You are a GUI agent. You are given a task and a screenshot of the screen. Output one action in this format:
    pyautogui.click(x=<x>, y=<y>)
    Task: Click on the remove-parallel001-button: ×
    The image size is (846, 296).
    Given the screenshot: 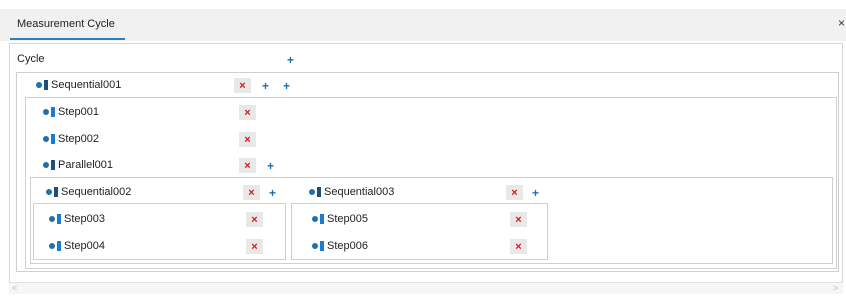 What is the action you would take?
    pyautogui.click(x=247, y=165)
    